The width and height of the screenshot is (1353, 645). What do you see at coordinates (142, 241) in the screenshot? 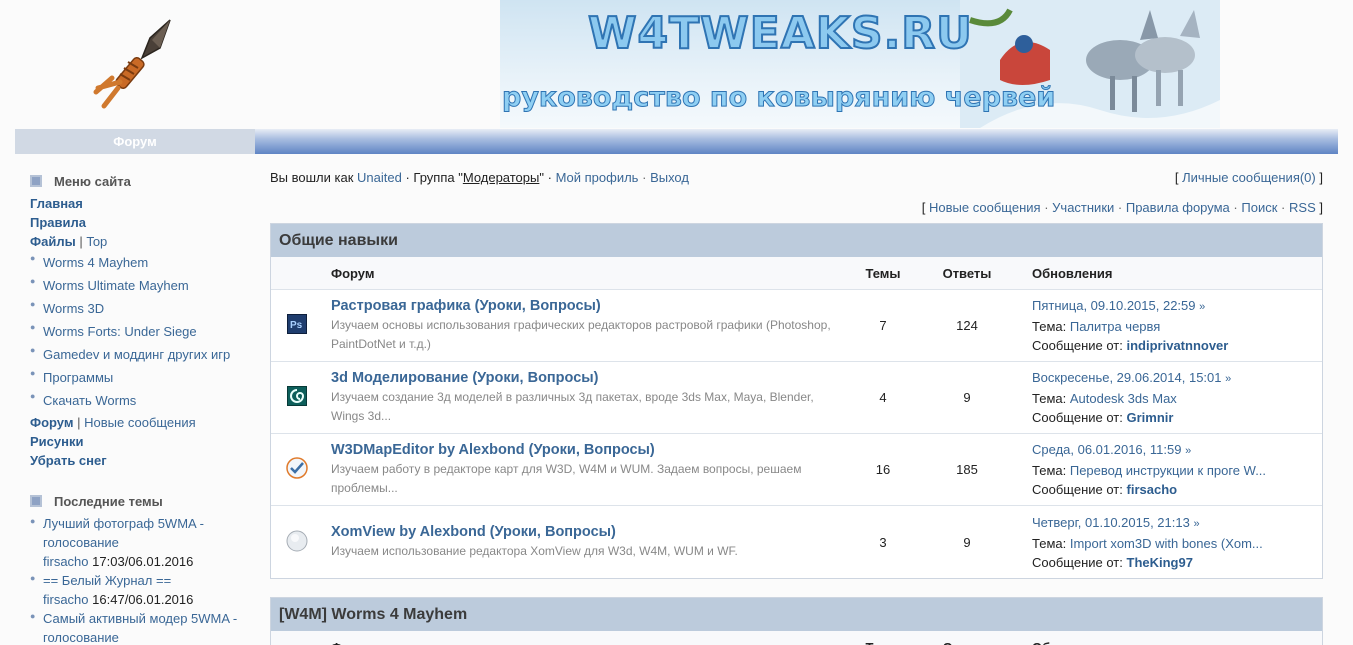
I see `sidebar-files-row: Файлы | Top` at bounding box center [142, 241].